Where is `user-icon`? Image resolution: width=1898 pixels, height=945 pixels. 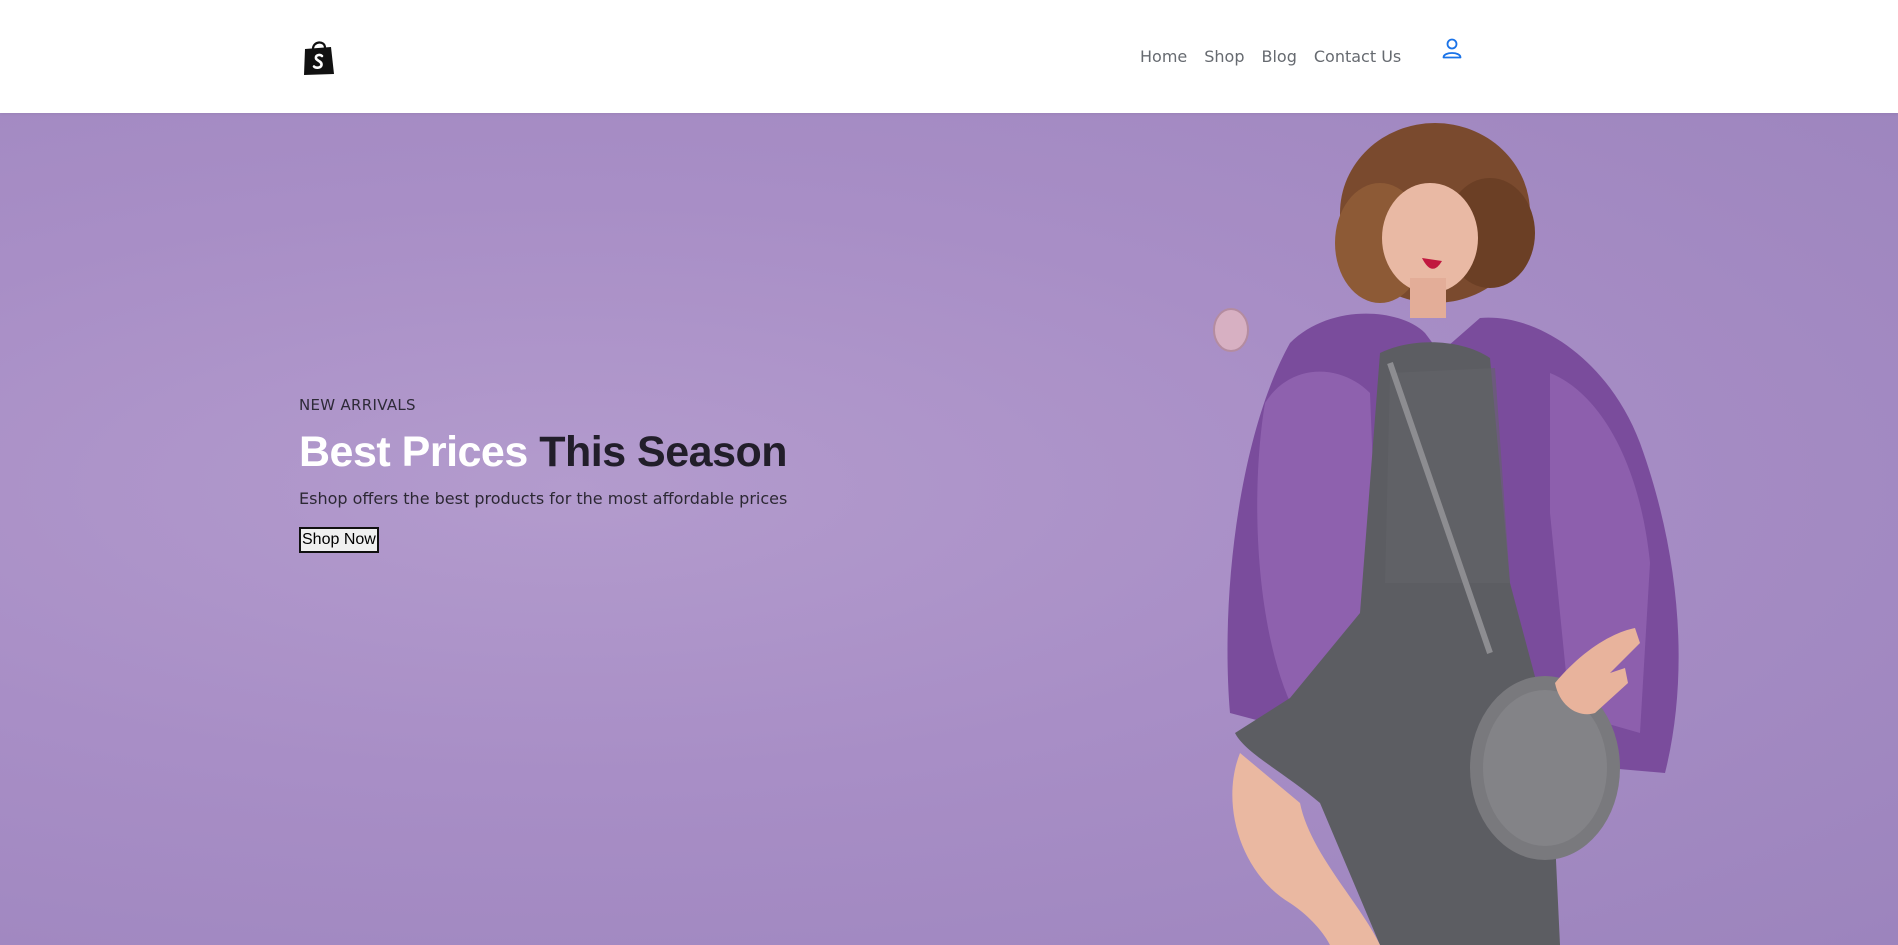 user-icon is located at coordinates (1452, 48).